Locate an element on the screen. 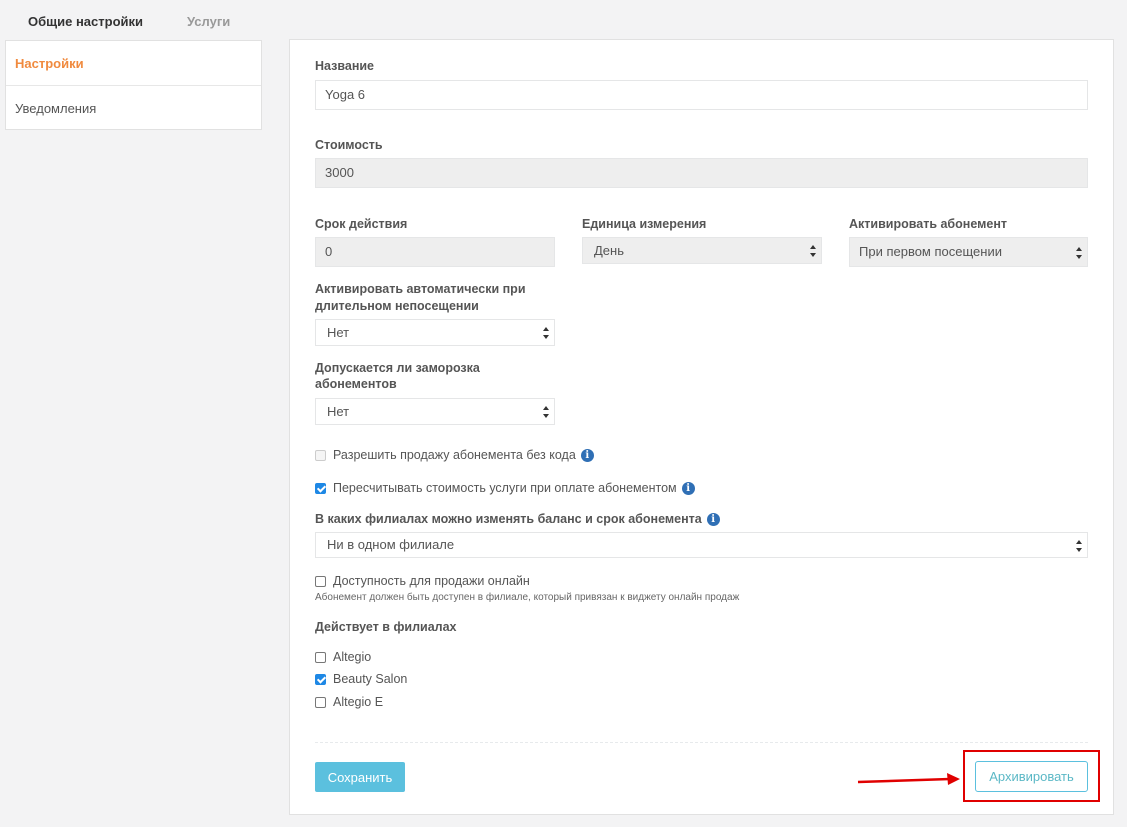 The width and height of the screenshot is (1127, 827). freeze-select: Нет is located at coordinates (435, 411).